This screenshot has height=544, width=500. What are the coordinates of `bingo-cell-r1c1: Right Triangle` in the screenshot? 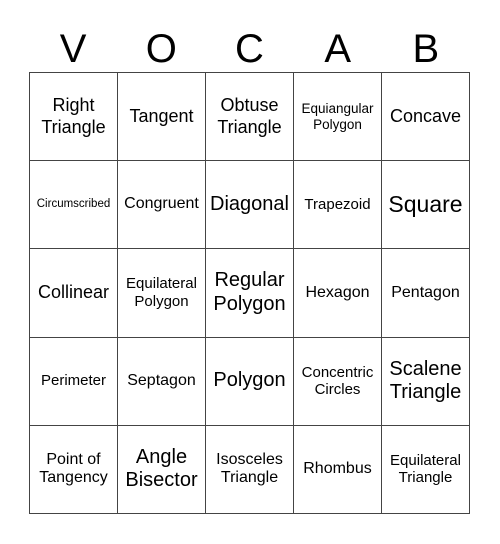 It's located at (74, 117).